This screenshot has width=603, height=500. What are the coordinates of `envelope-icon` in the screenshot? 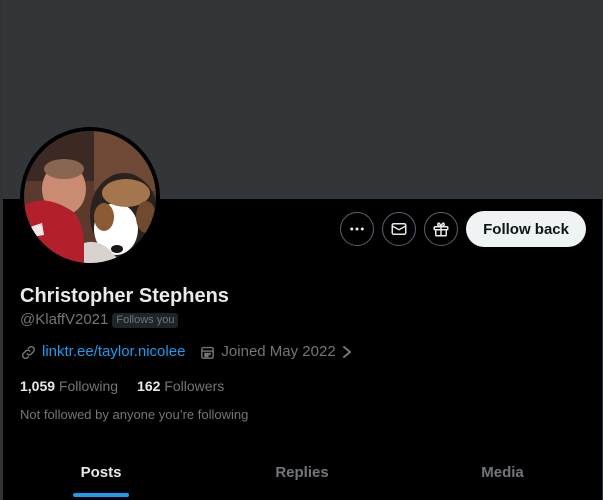 It's located at (399, 229).